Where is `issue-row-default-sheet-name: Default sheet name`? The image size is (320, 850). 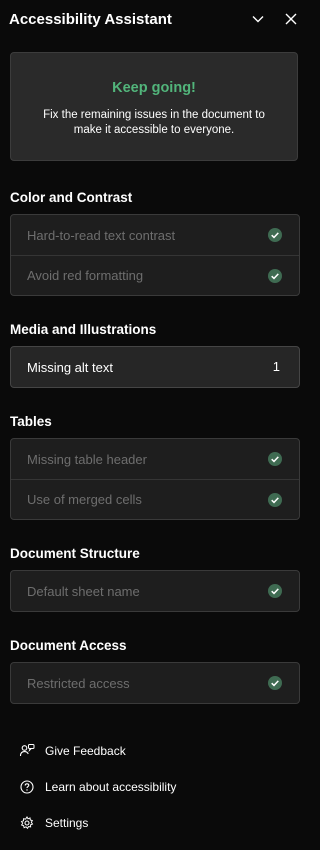
issue-row-default-sheet-name: Default sheet name is located at coordinates (155, 591).